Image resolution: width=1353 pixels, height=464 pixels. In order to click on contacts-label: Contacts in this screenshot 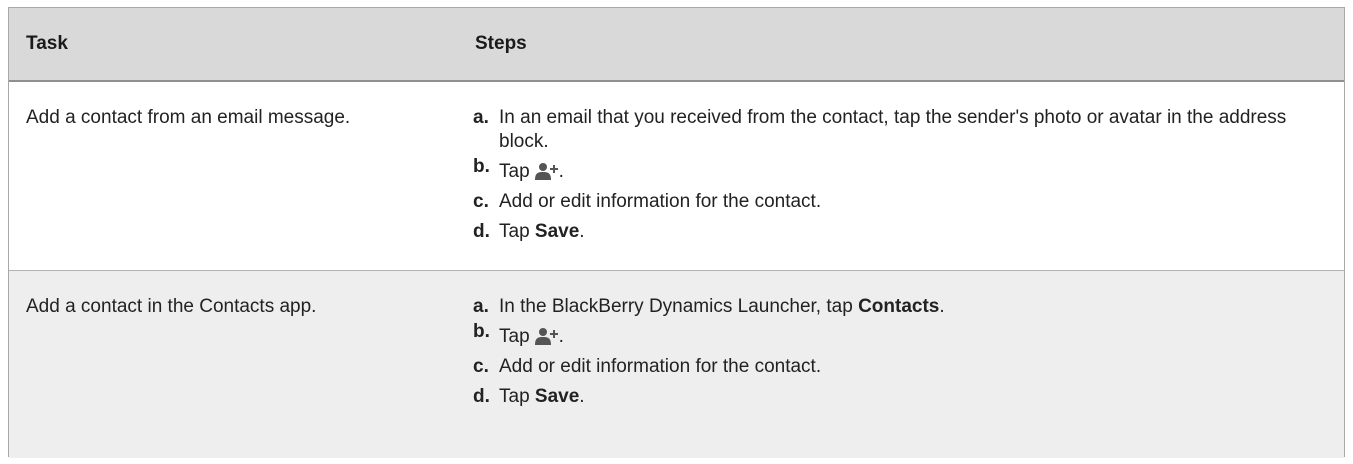, I will do `click(899, 306)`.